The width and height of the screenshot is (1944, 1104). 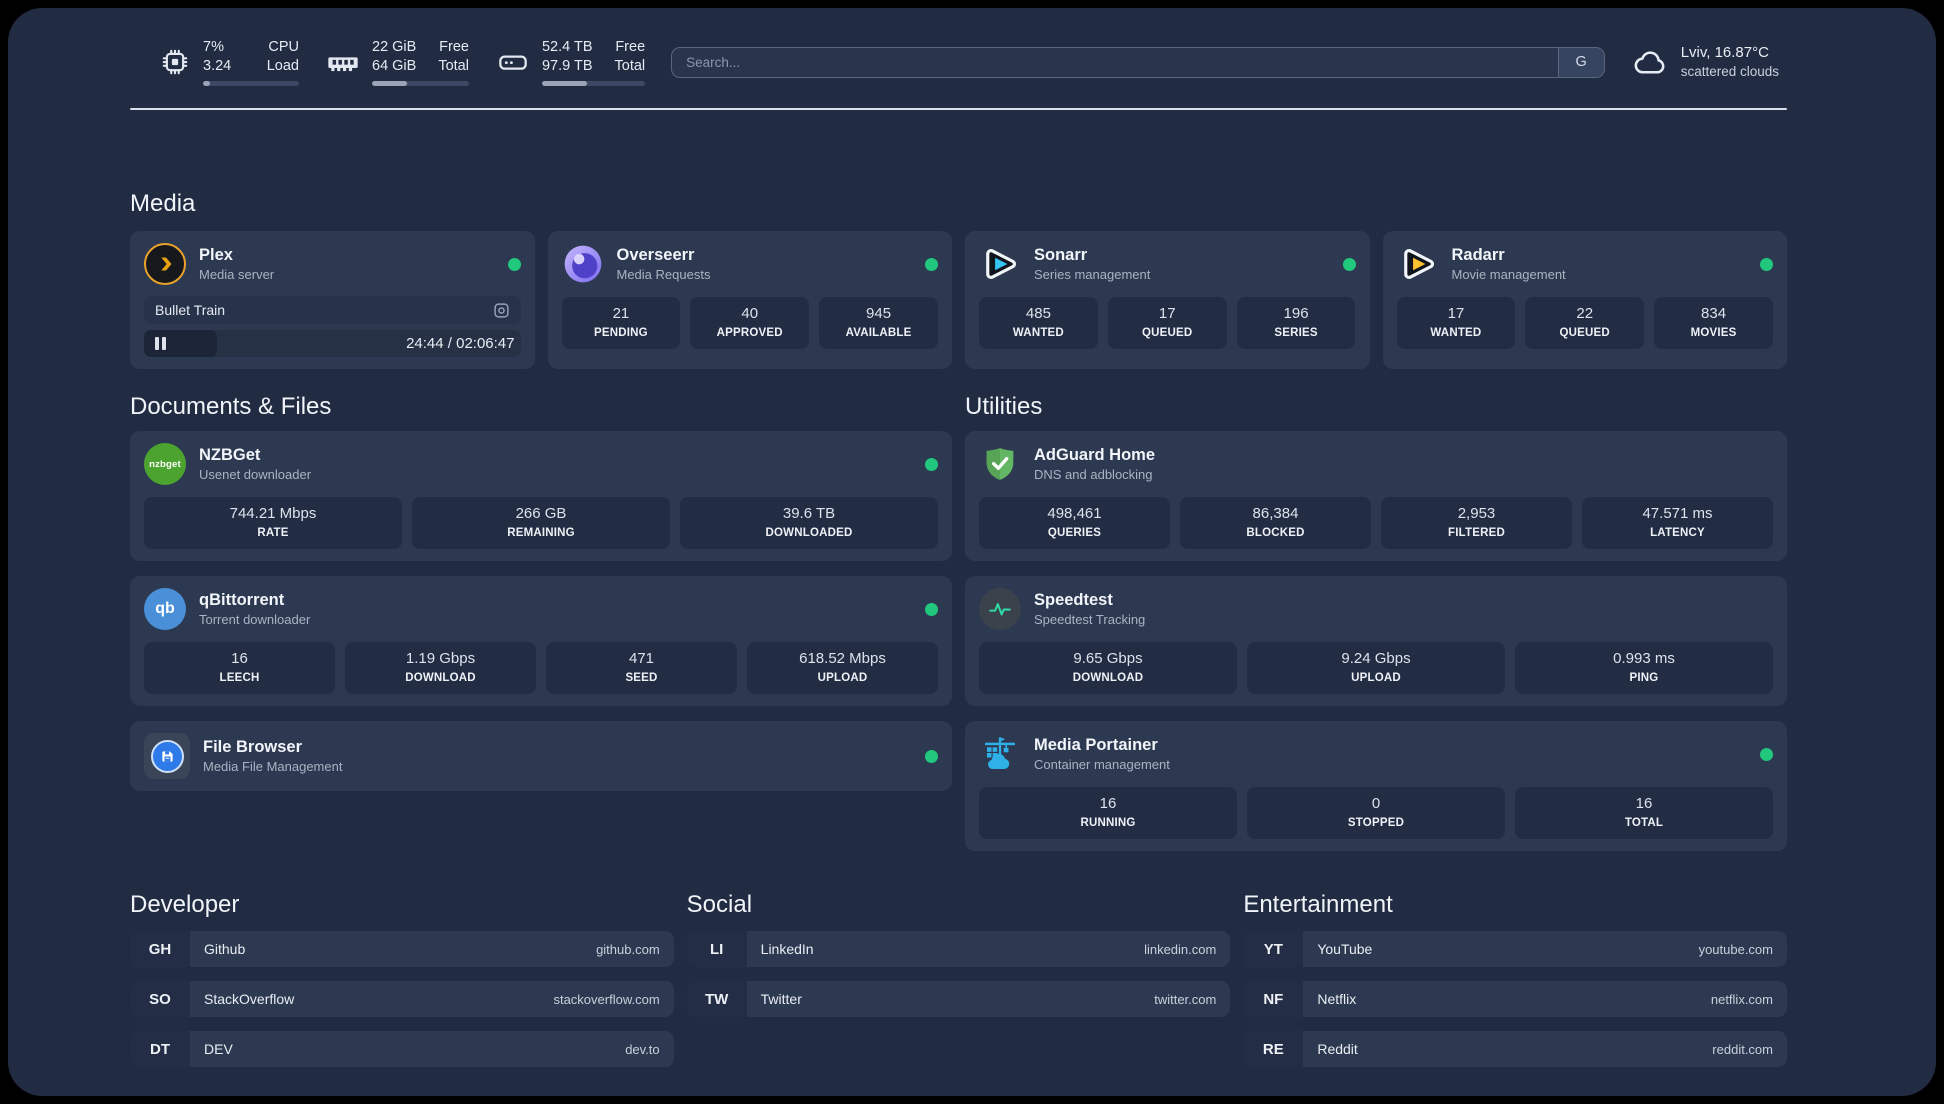 What do you see at coordinates (165, 464) in the screenshot?
I see `nzbget-icon: nzbget` at bounding box center [165, 464].